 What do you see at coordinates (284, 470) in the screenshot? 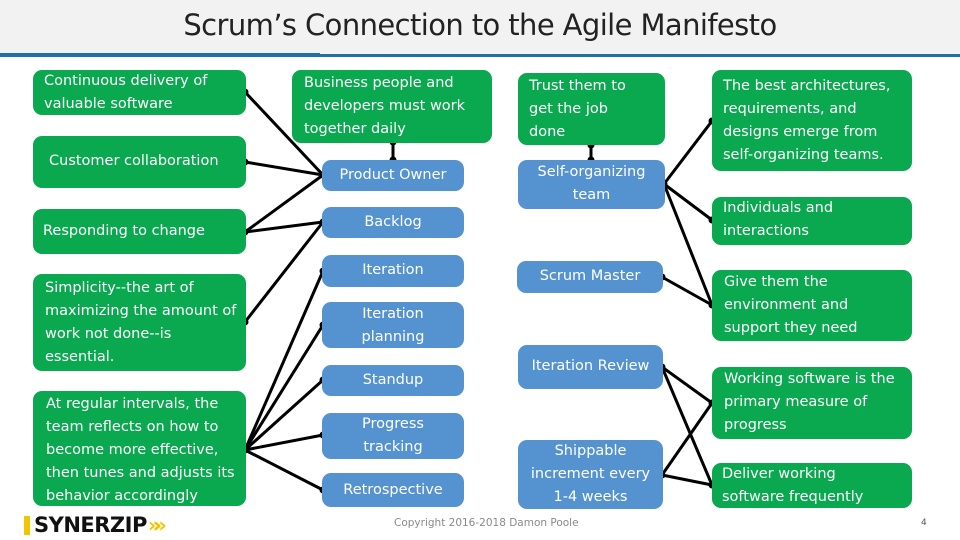
I see `connector-regular-intervals-to-retrospective` at bounding box center [284, 470].